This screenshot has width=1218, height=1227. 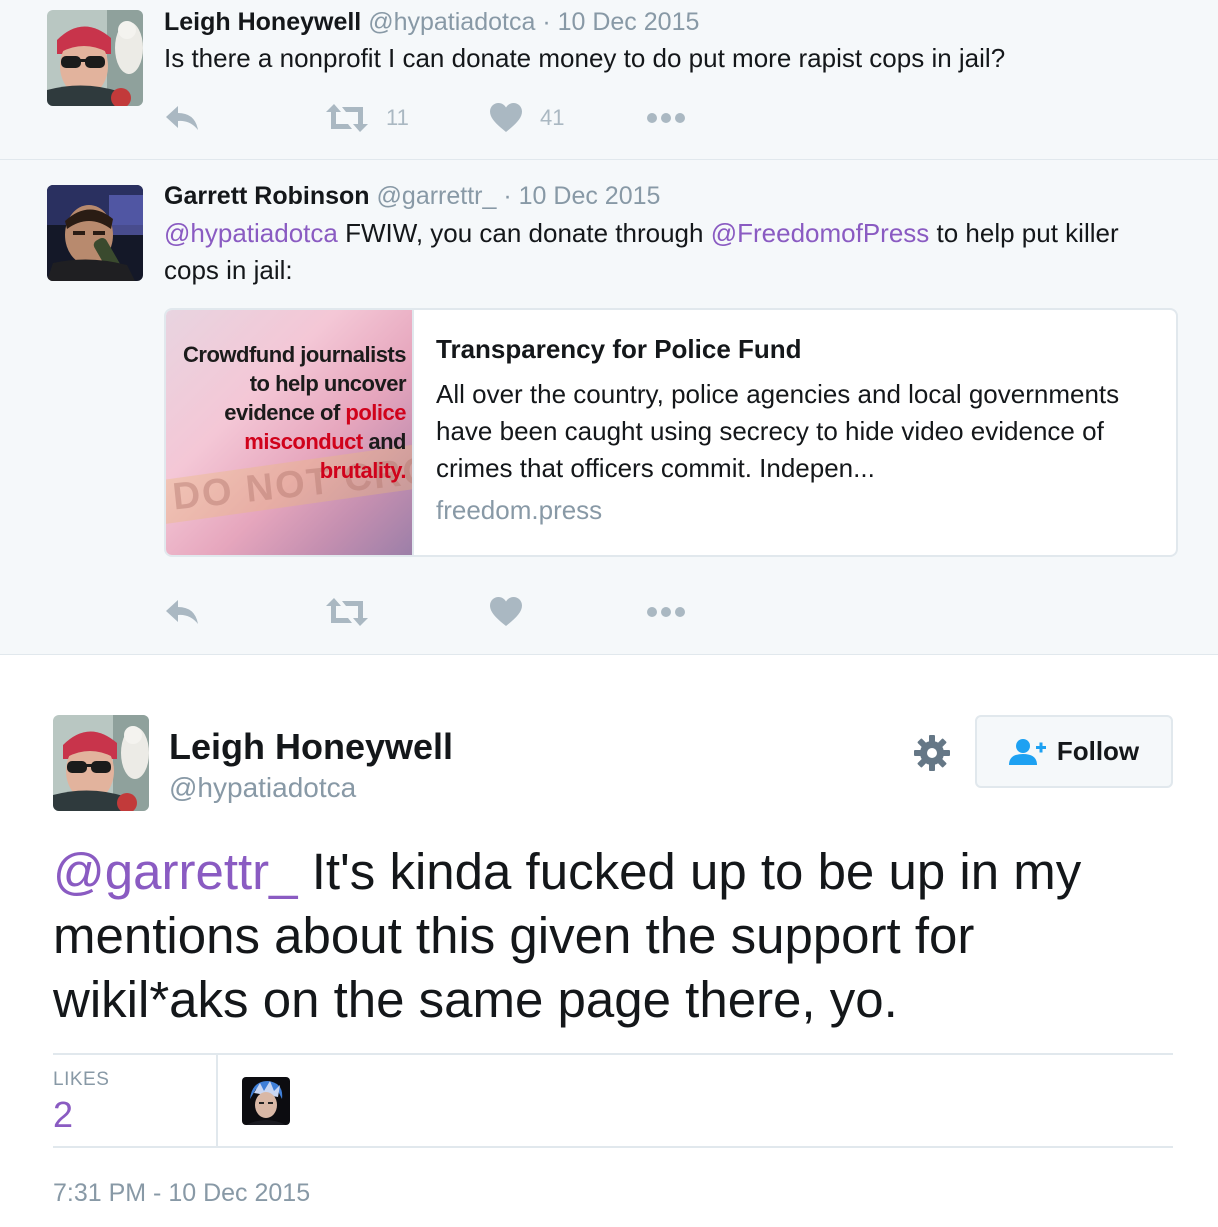 I want to click on follow-label: Follow, so click(x=1098, y=751).